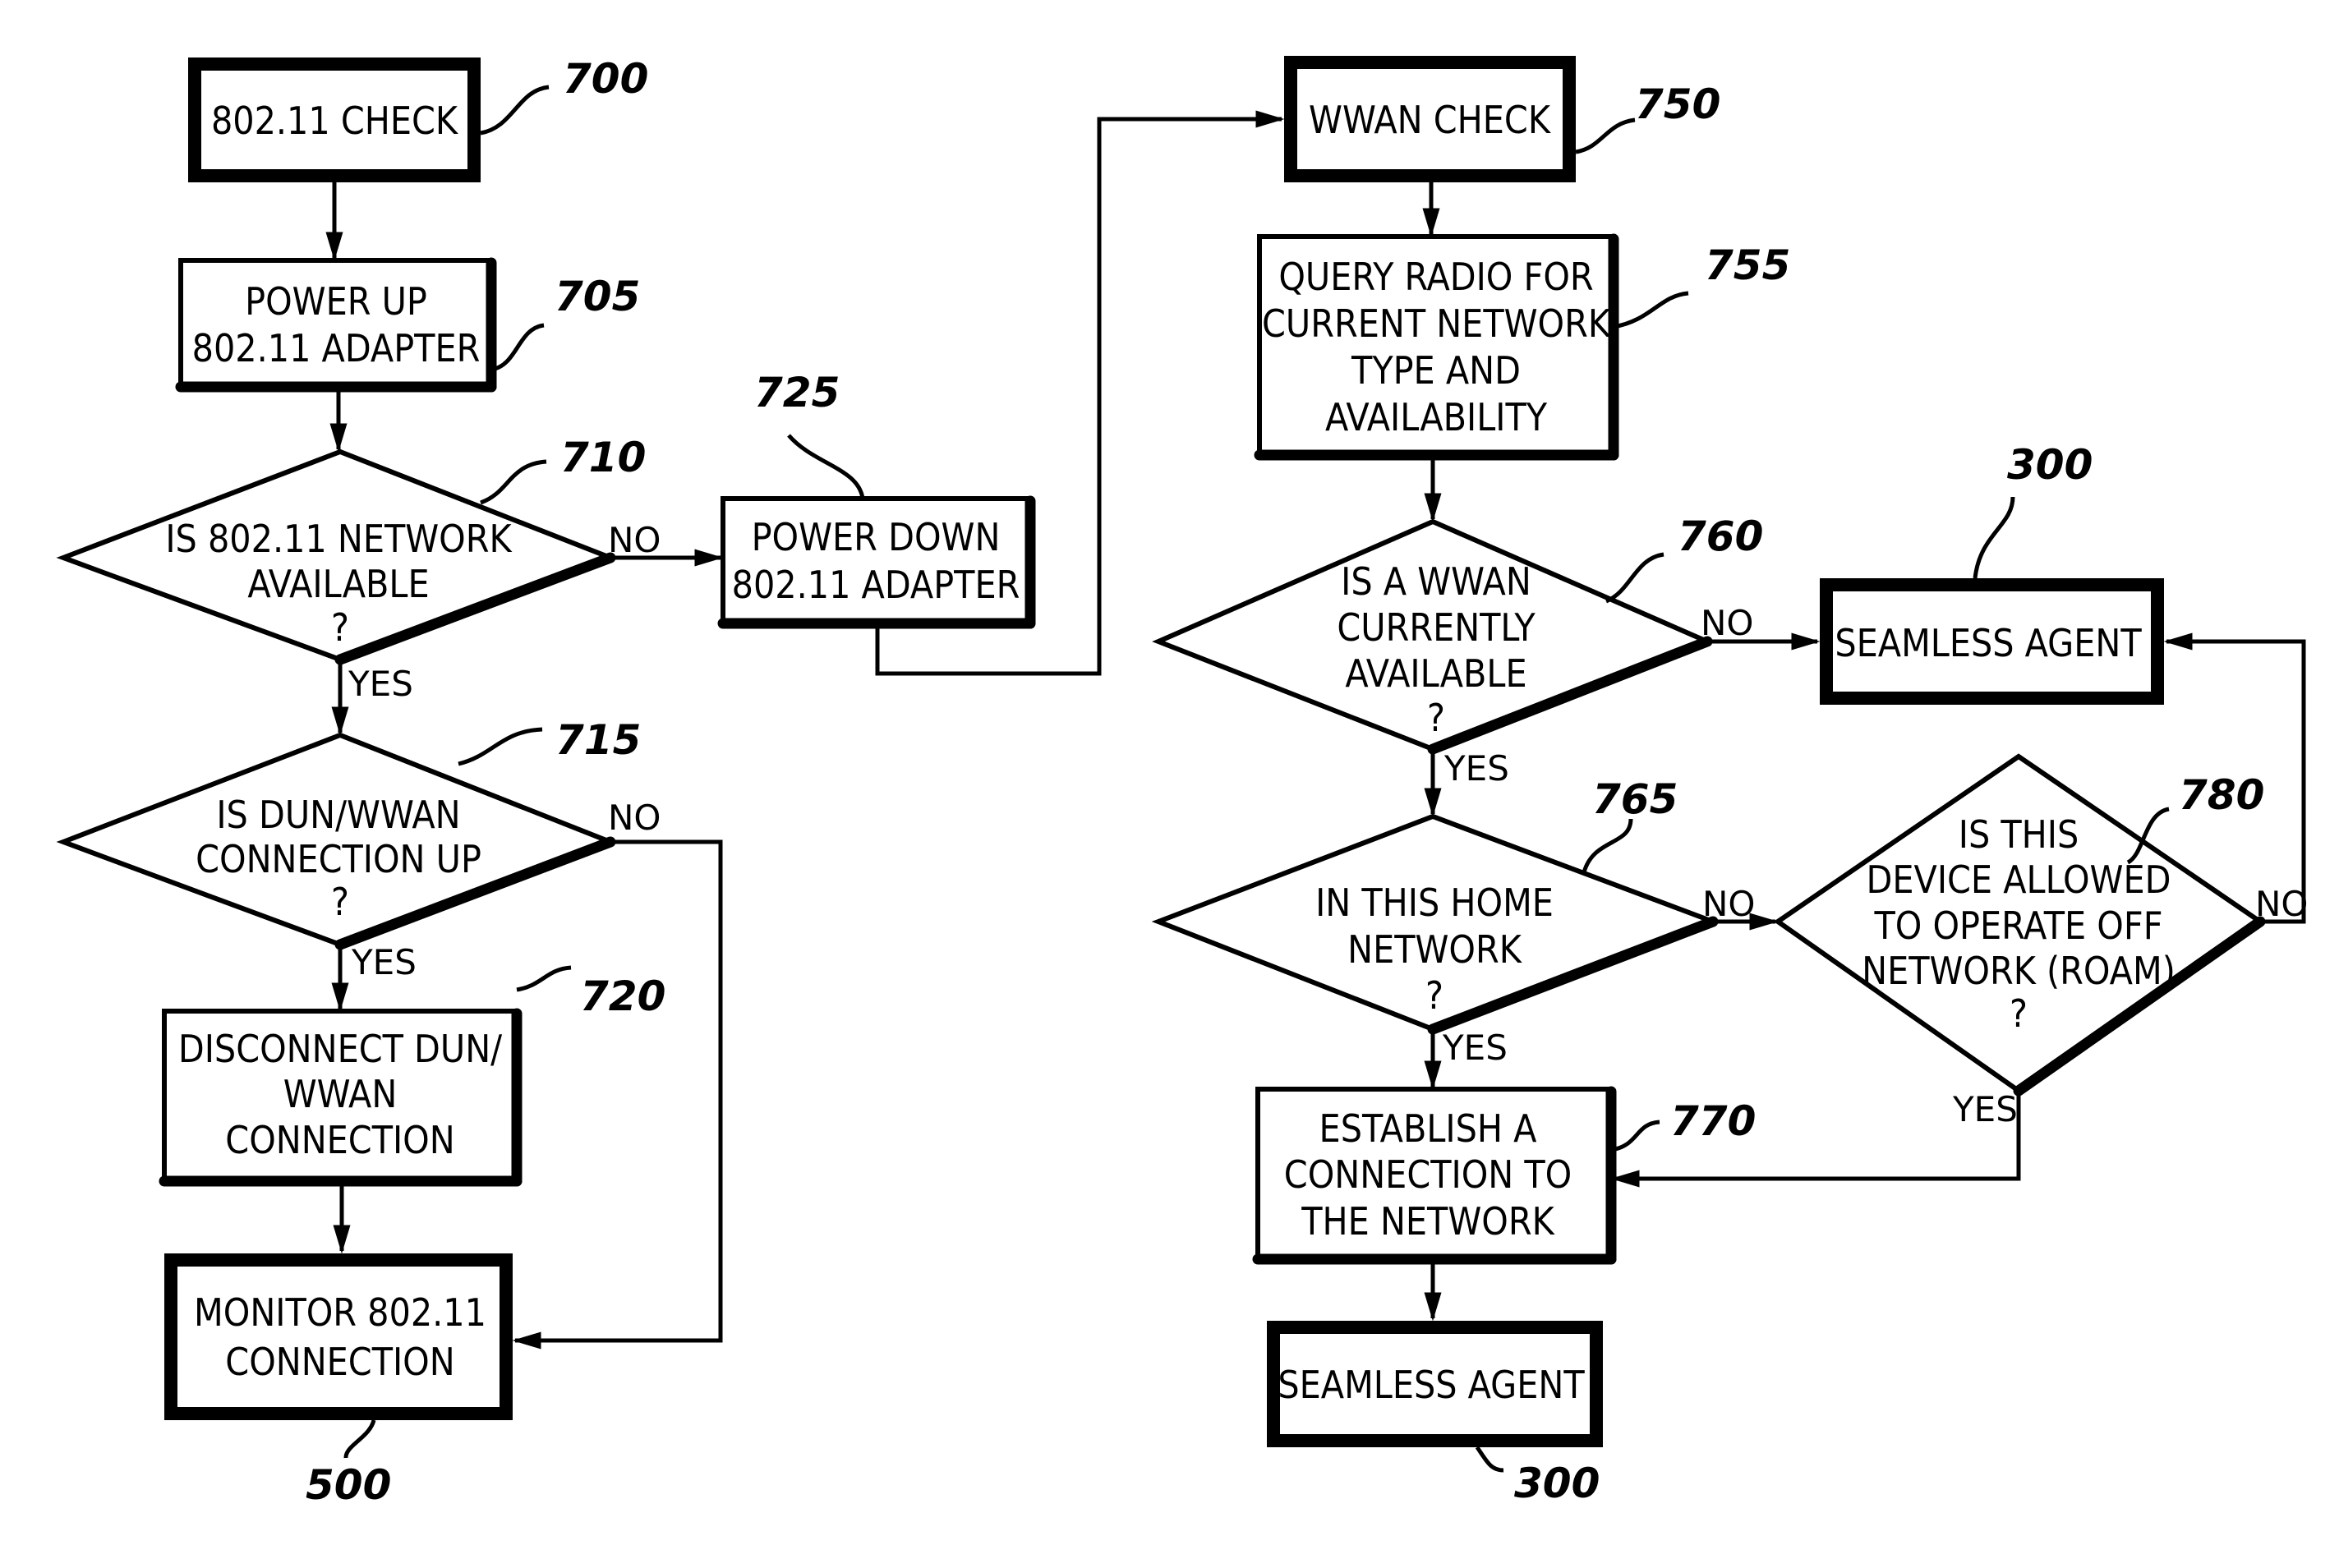 The image size is (2339, 1568). I want to click on node-760-decision-wwan-available: IS A WWAN CURRENTLY AVAILABLE ?, so click(1433, 636).